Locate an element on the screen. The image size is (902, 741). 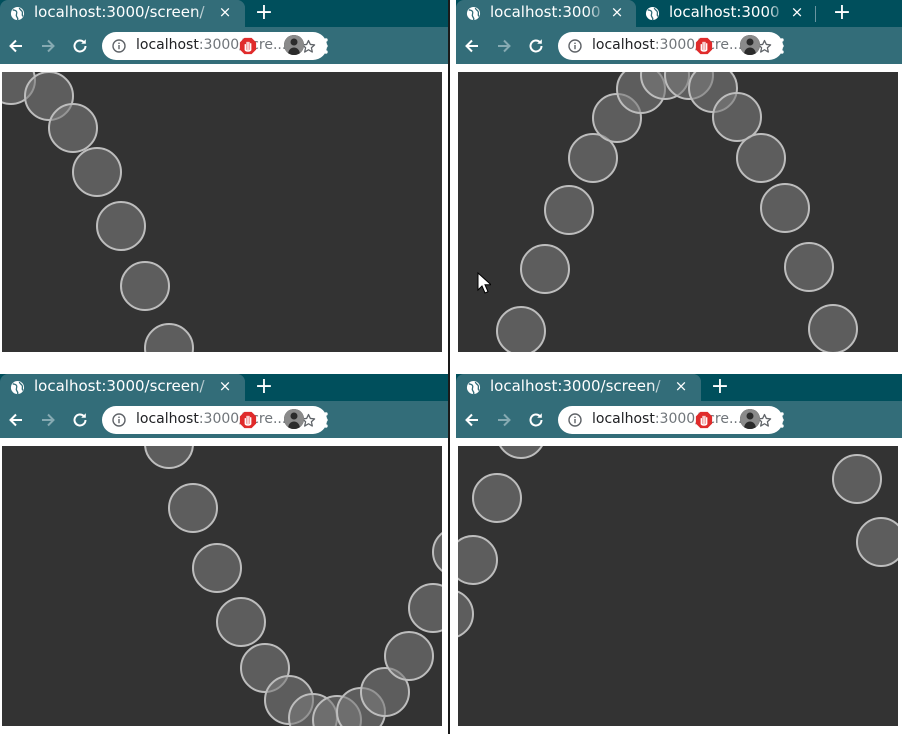
tab-separator is located at coordinates (815, 14).